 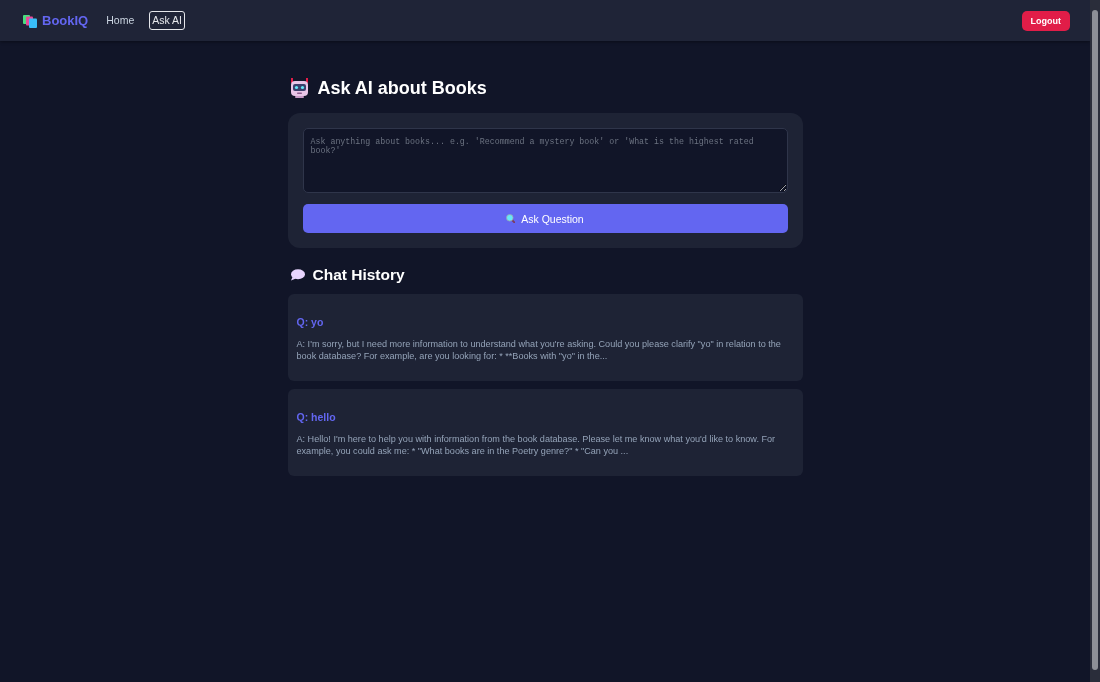 What do you see at coordinates (1045, 20) in the screenshot?
I see `logout-button: Logout` at bounding box center [1045, 20].